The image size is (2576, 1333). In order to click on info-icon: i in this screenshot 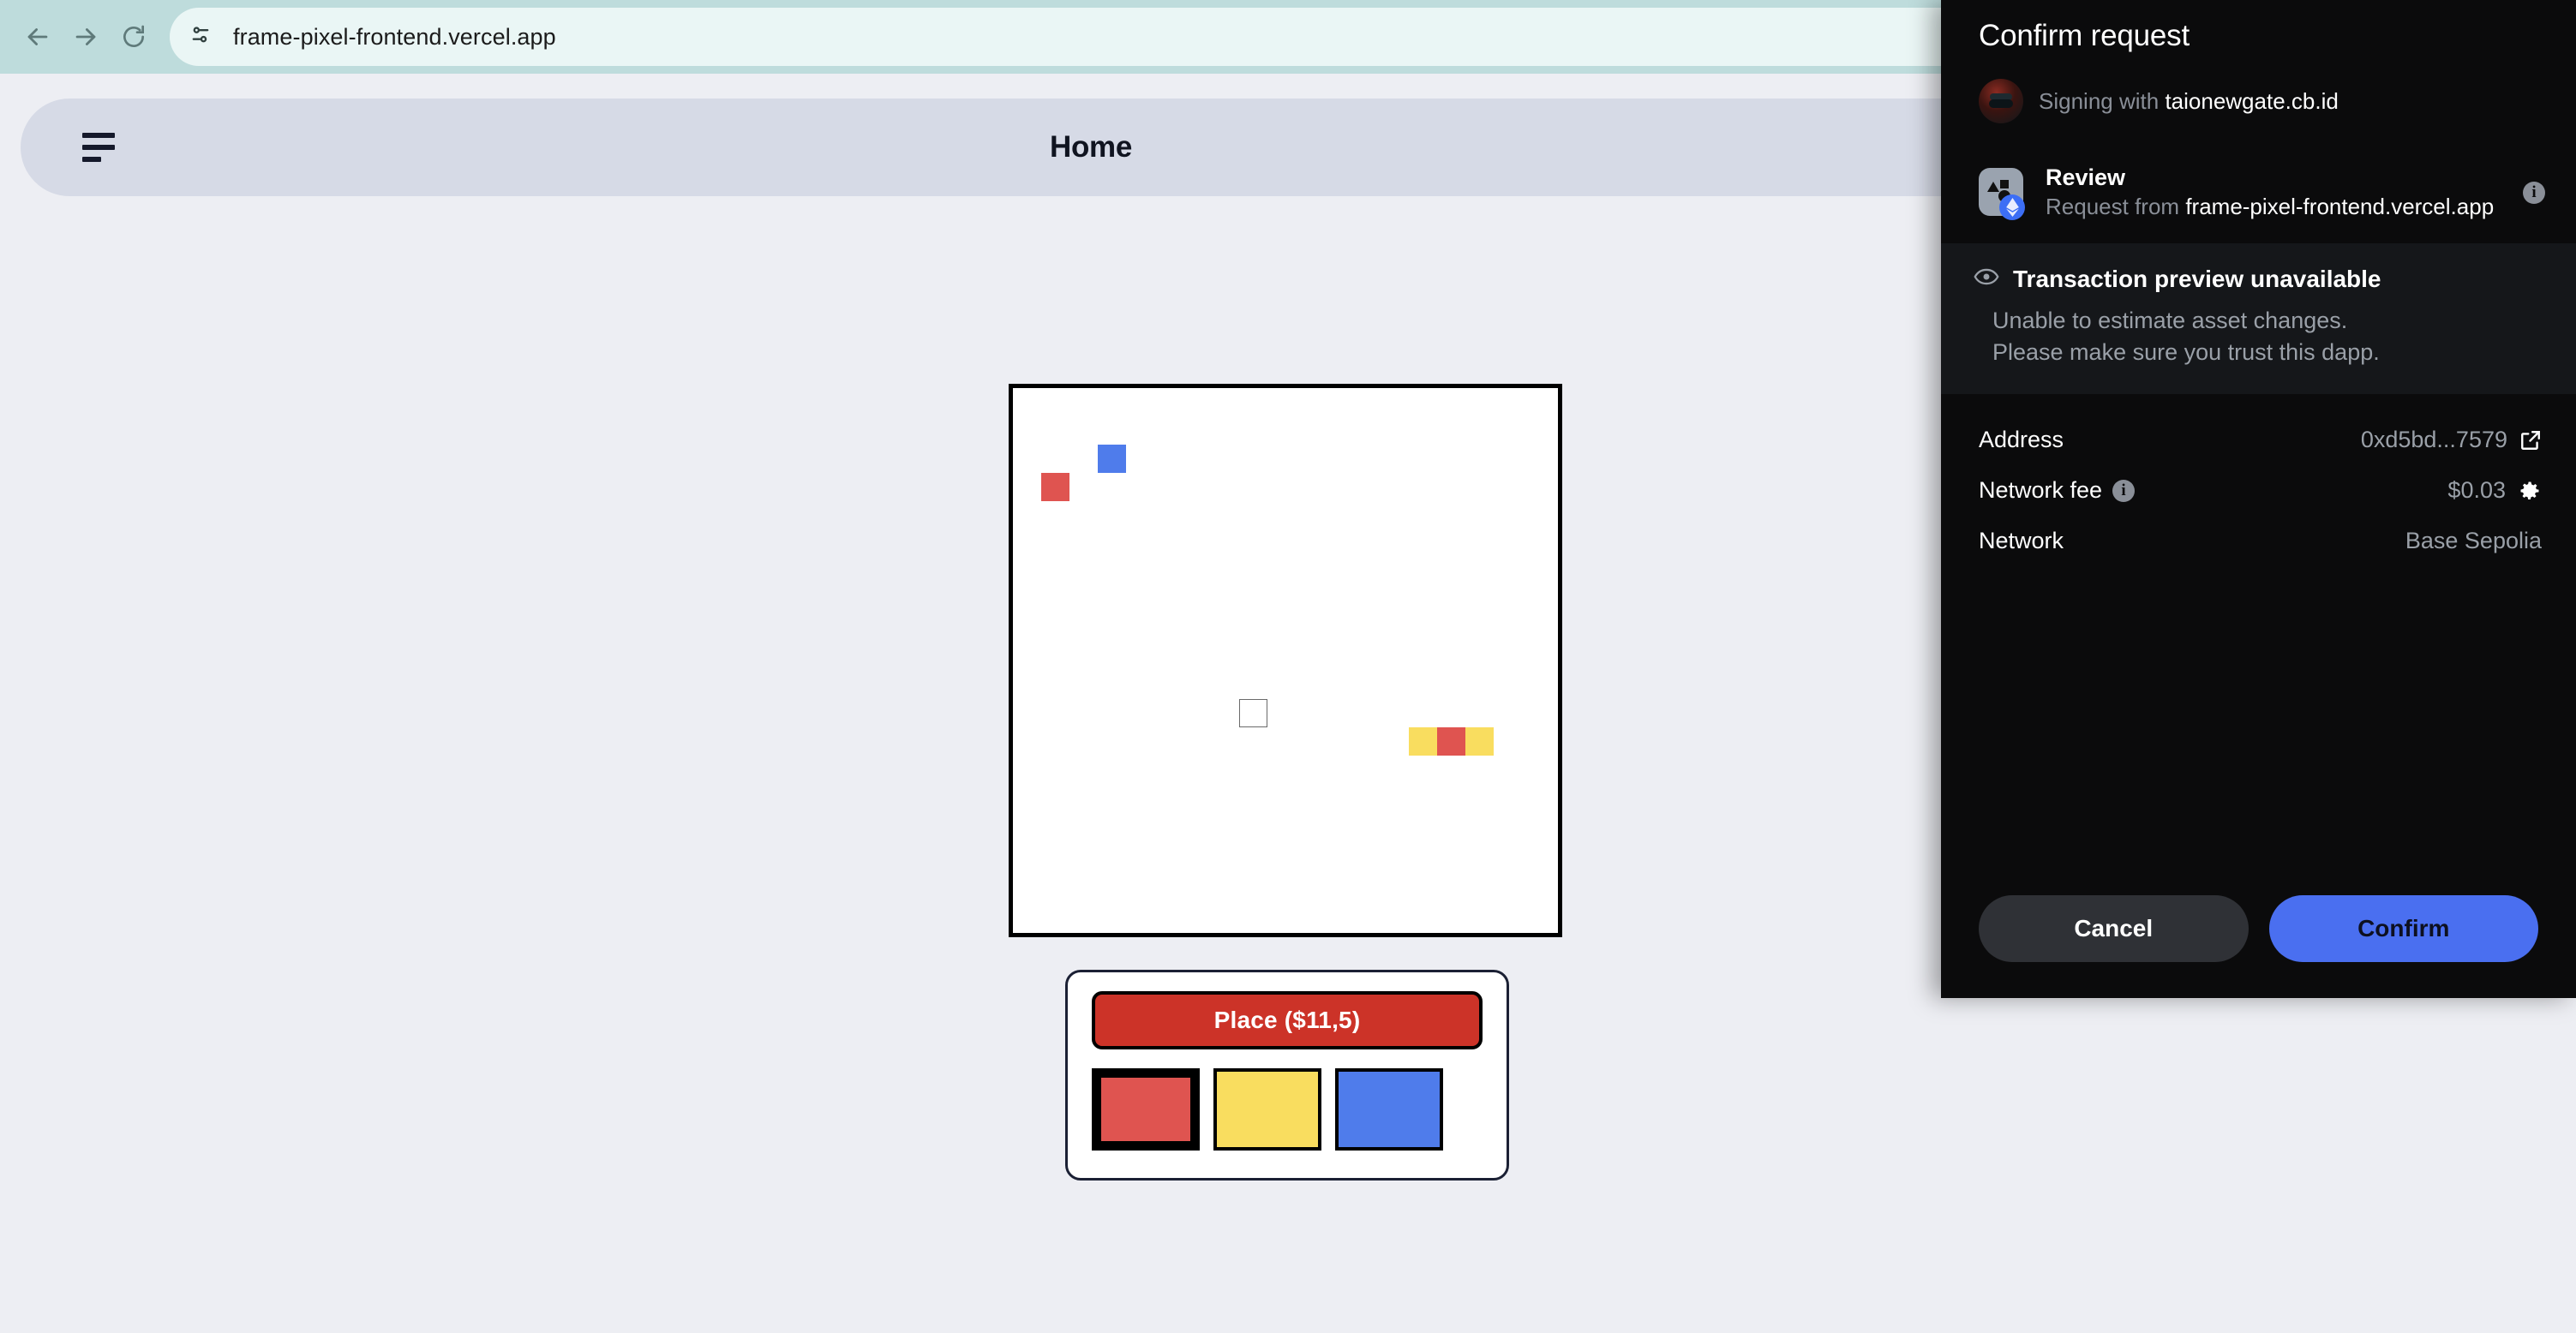, I will do `click(2124, 490)`.